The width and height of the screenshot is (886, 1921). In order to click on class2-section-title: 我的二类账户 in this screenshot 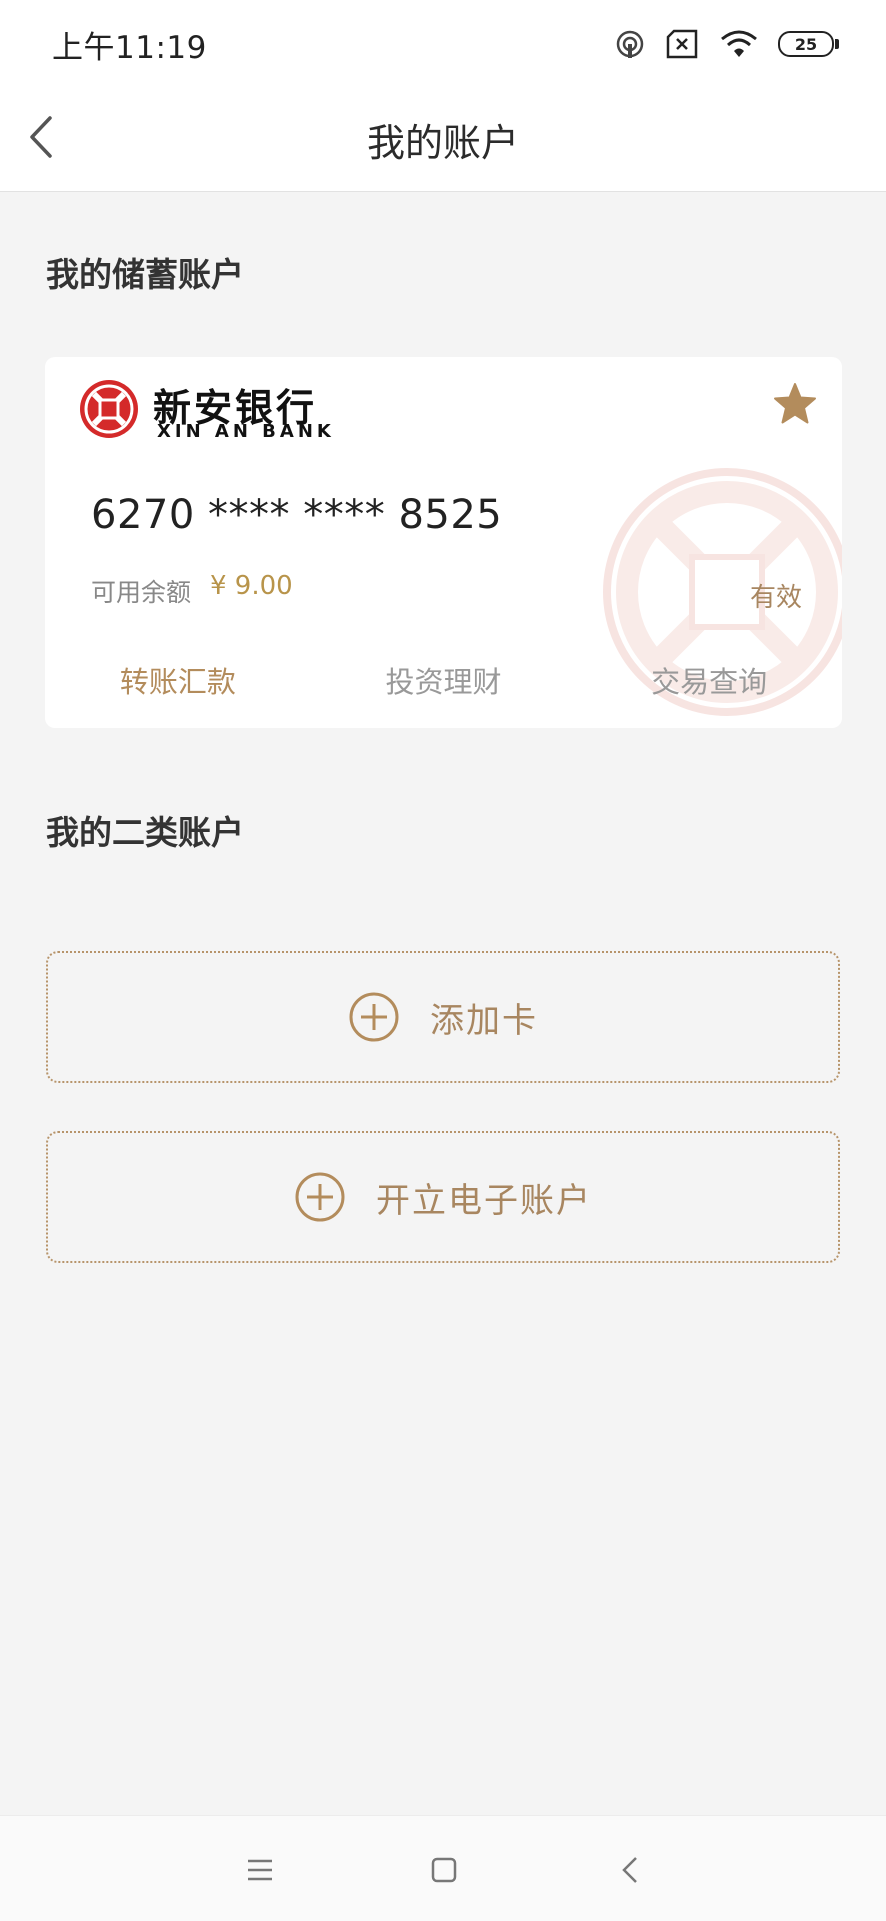, I will do `click(145, 832)`.